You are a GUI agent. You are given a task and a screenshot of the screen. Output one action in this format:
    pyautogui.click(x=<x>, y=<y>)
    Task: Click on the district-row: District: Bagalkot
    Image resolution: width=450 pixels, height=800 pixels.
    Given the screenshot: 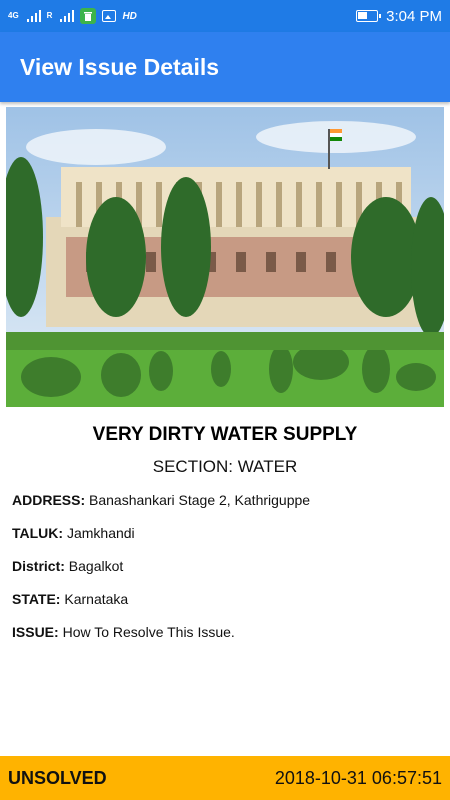 What is the action you would take?
    pyautogui.click(x=67, y=566)
    